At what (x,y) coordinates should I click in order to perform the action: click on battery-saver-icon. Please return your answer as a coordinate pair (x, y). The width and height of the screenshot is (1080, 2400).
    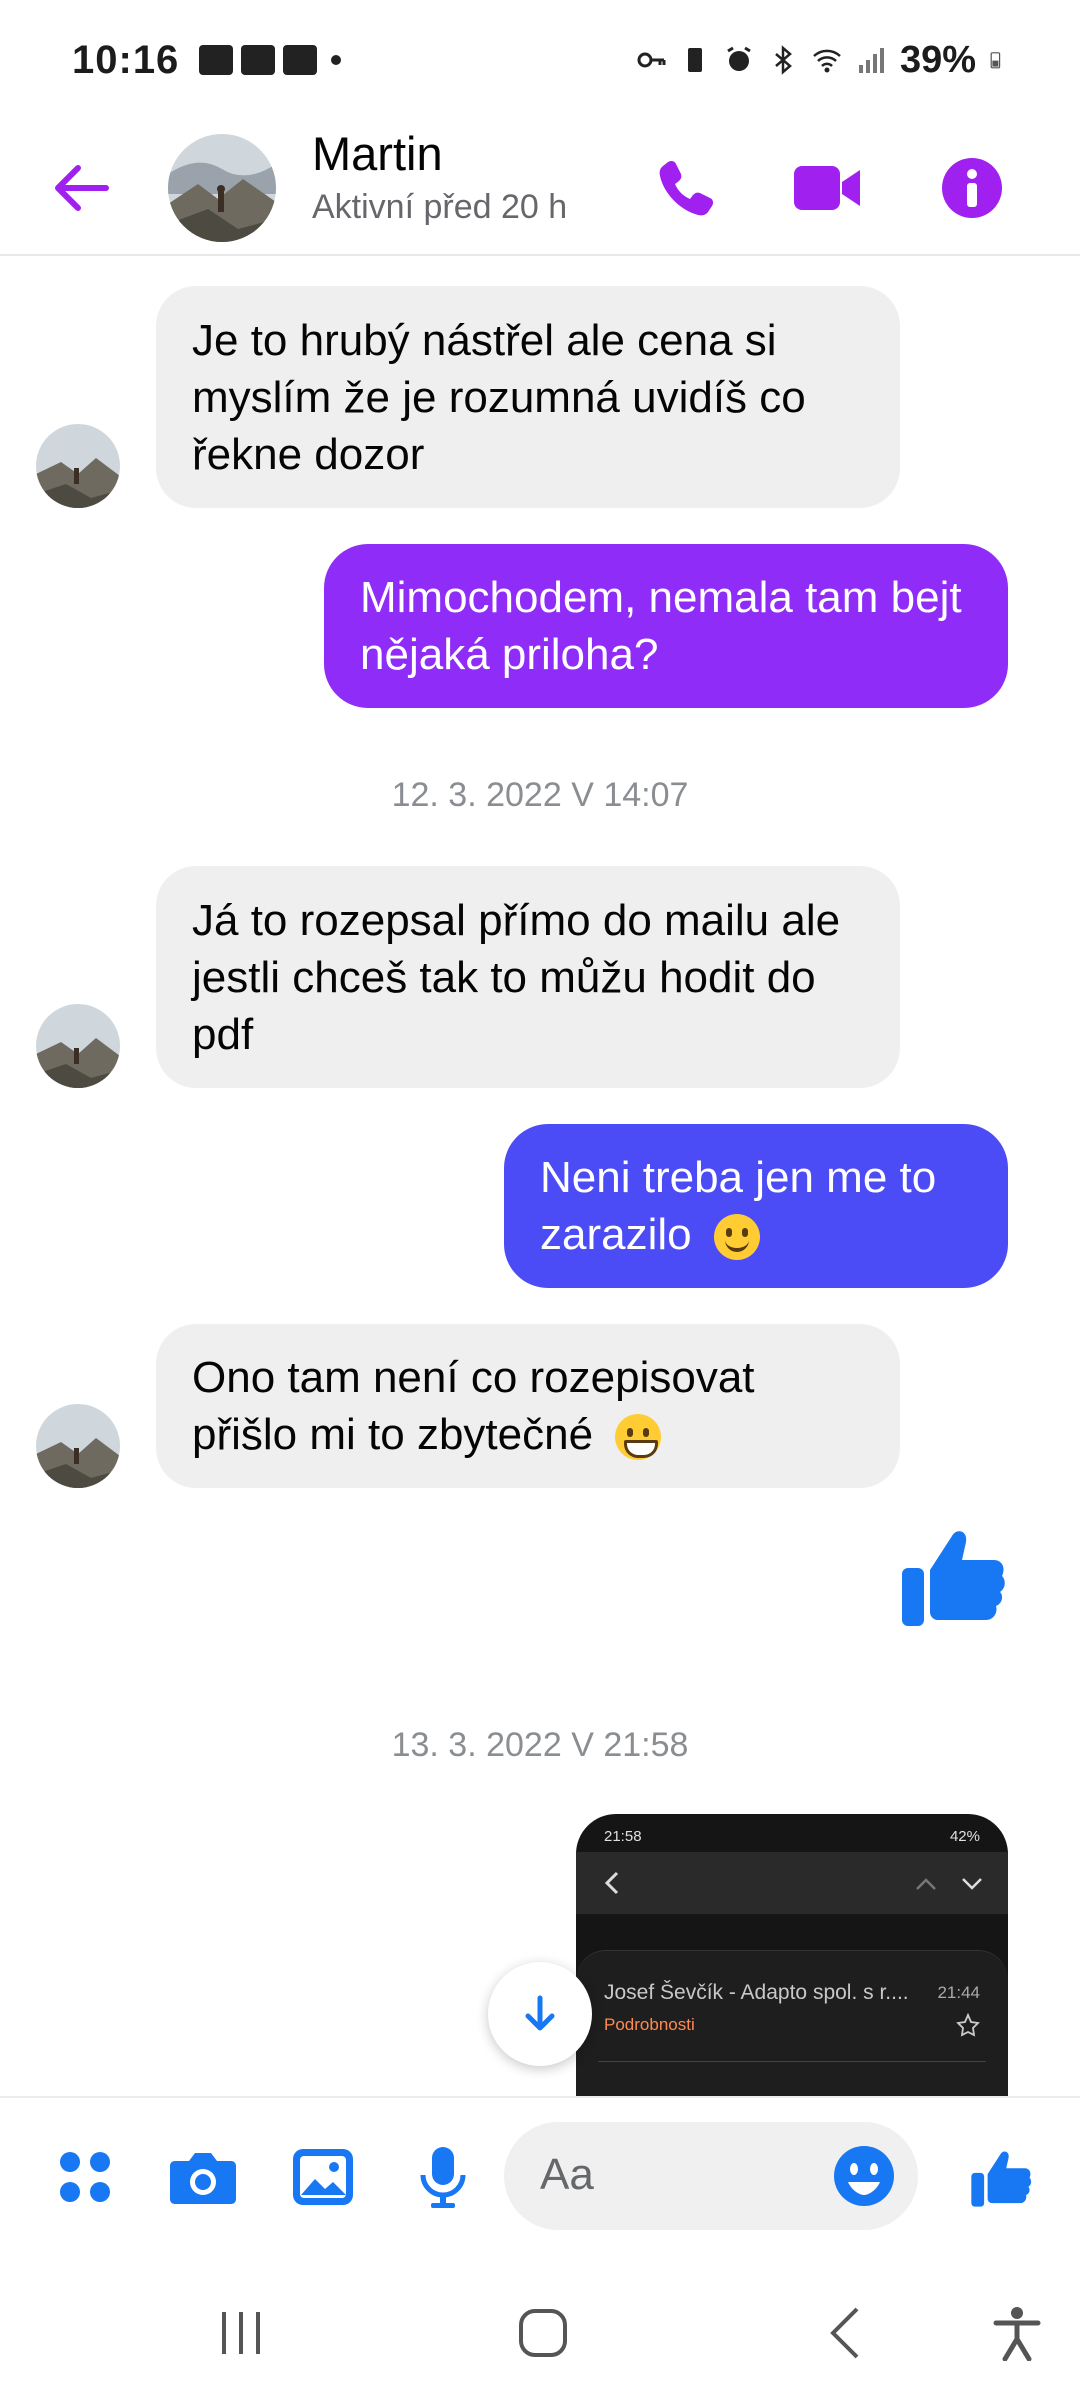
    Looking at the image, I should click on (694, 60).